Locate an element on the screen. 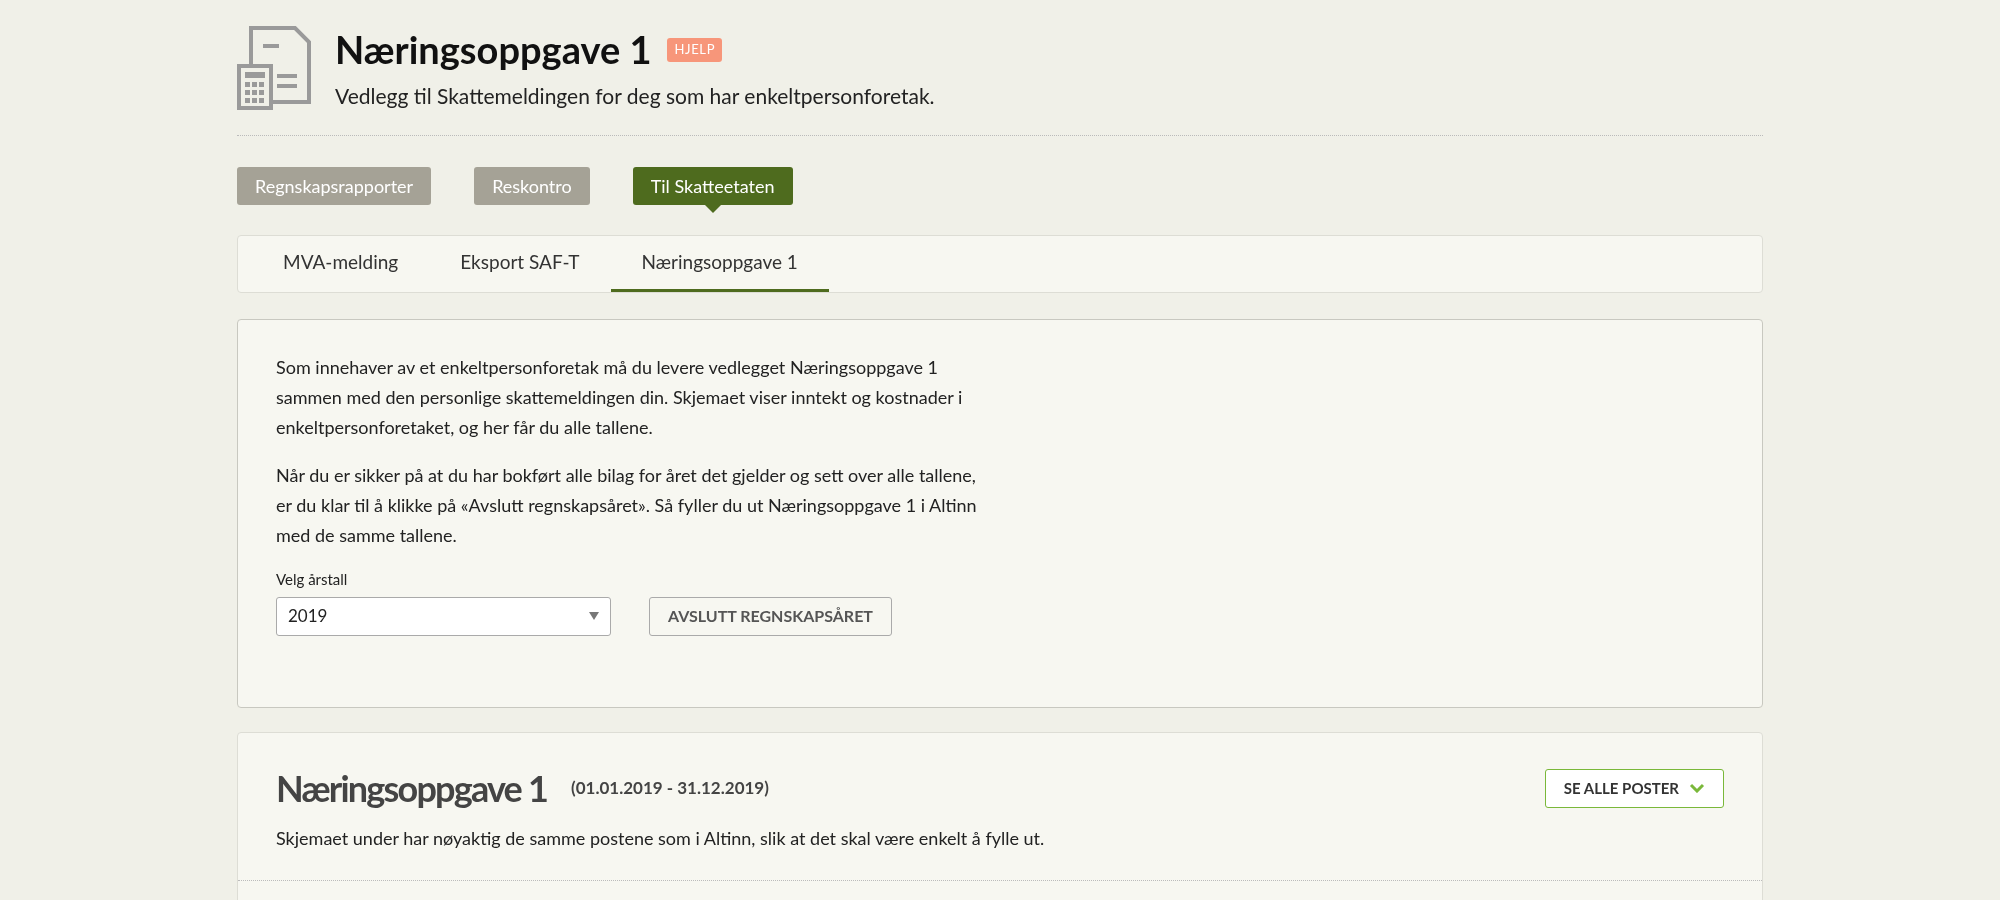 The image size is (2000, 900). show-all-button: SE ALLE POSTER is located at coordinates (1634, 788).